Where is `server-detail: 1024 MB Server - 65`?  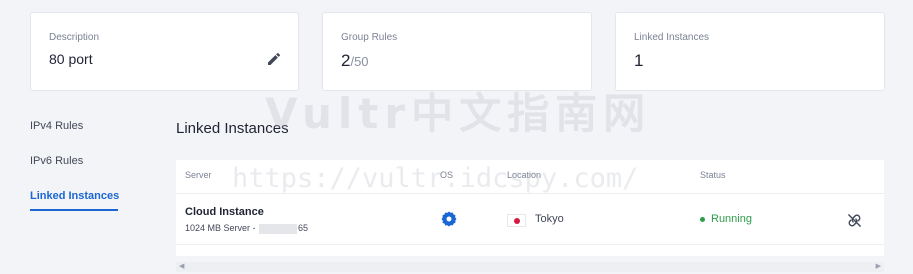 server-detail: 1024 MB Server - 65 is located at coordinates (246, 228).